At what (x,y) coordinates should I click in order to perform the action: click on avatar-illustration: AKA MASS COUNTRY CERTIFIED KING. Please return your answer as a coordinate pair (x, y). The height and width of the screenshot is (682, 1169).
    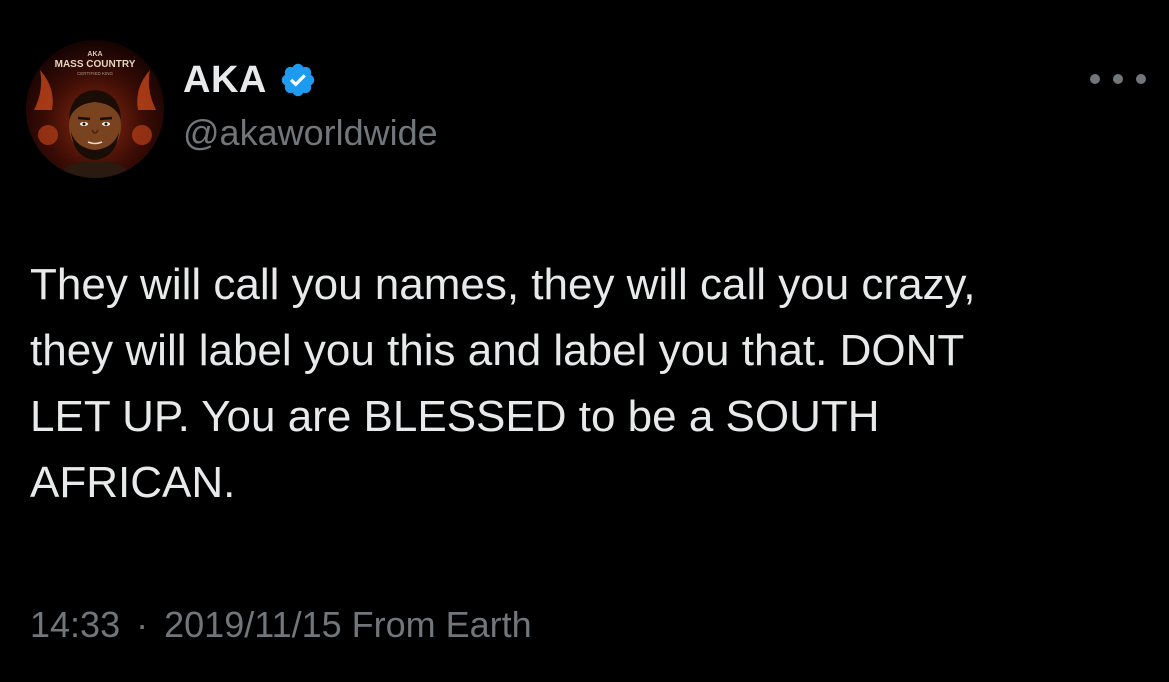
    Looking at the image, I should click on (95, 109).